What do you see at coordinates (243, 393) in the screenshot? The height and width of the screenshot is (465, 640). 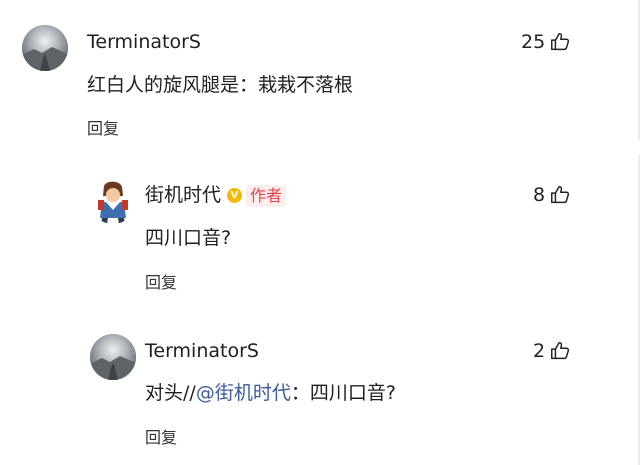 I see `mention-link: @街机时代` at bounding box center [243, 393].